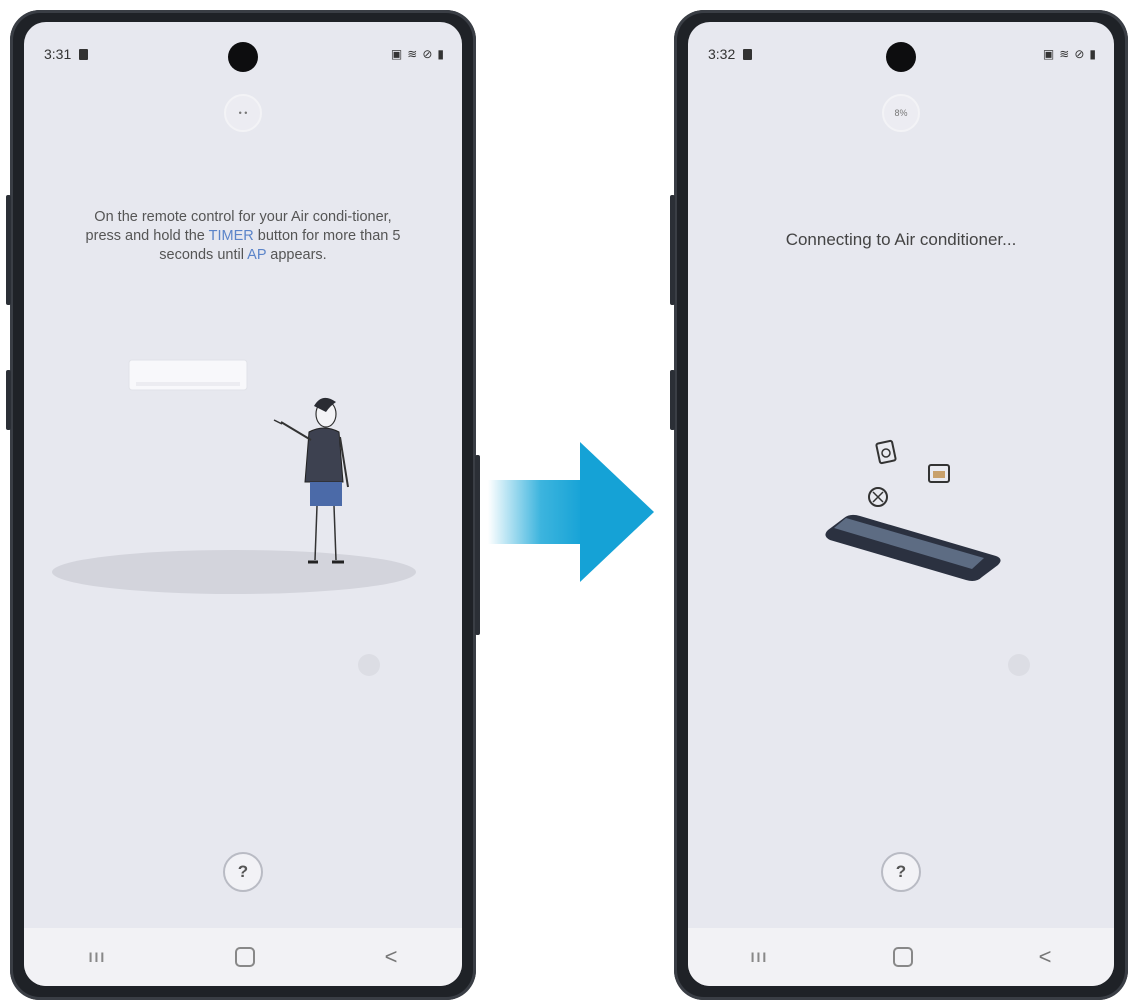 The image size is (1133, 1003). Describe the element at coordinates (296, 255) in the screenshot. I see `instruction-part: appears.` at that location.